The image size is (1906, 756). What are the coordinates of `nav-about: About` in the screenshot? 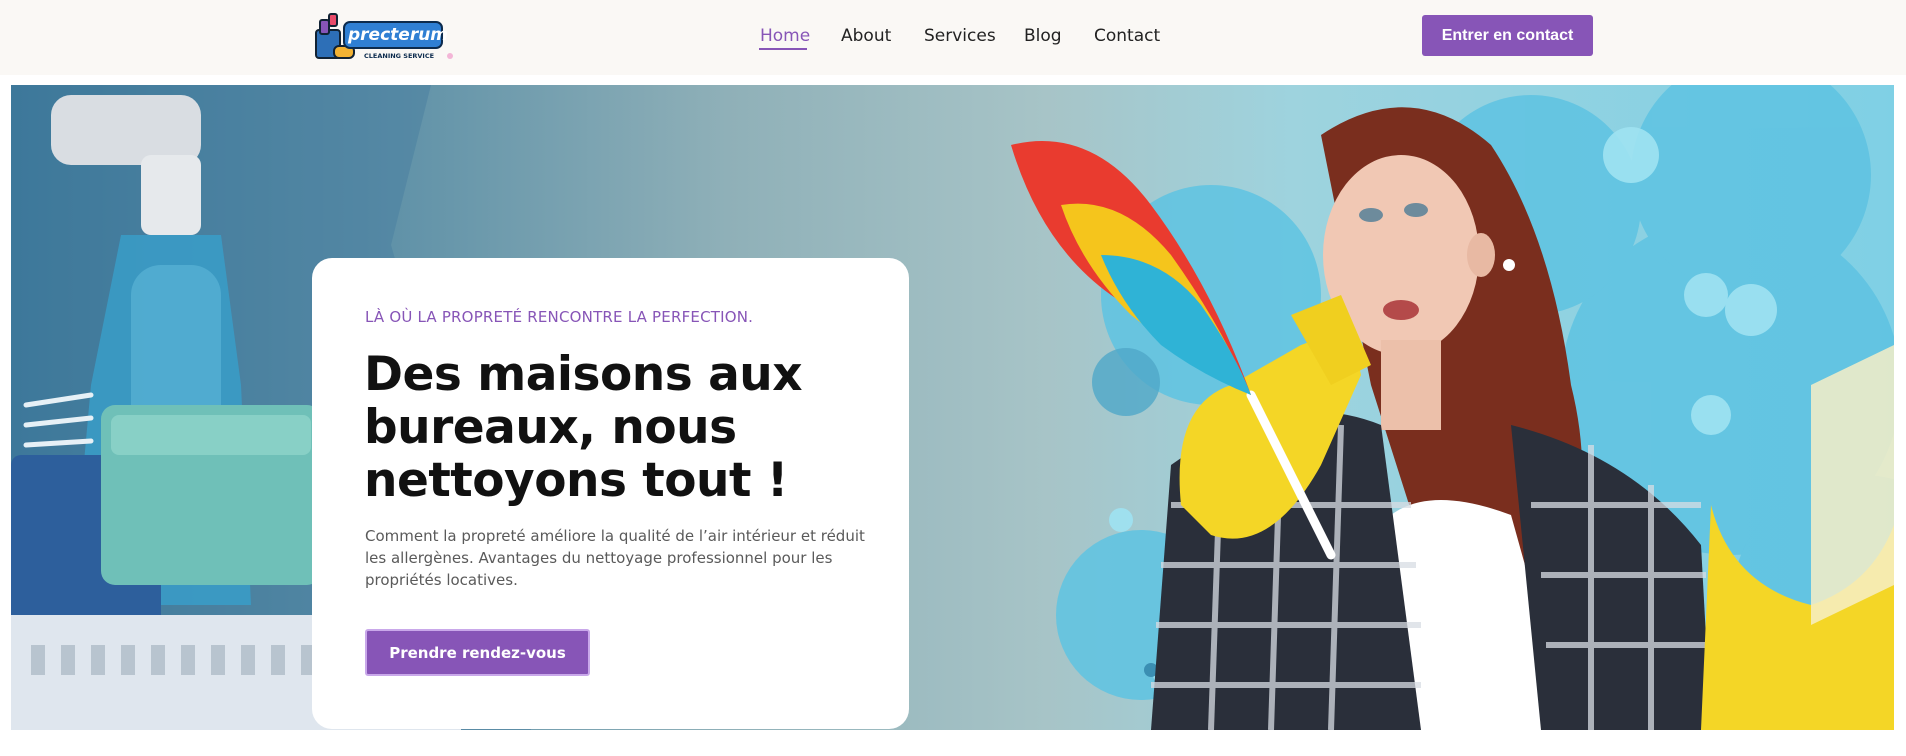 It's located at (866, 36).